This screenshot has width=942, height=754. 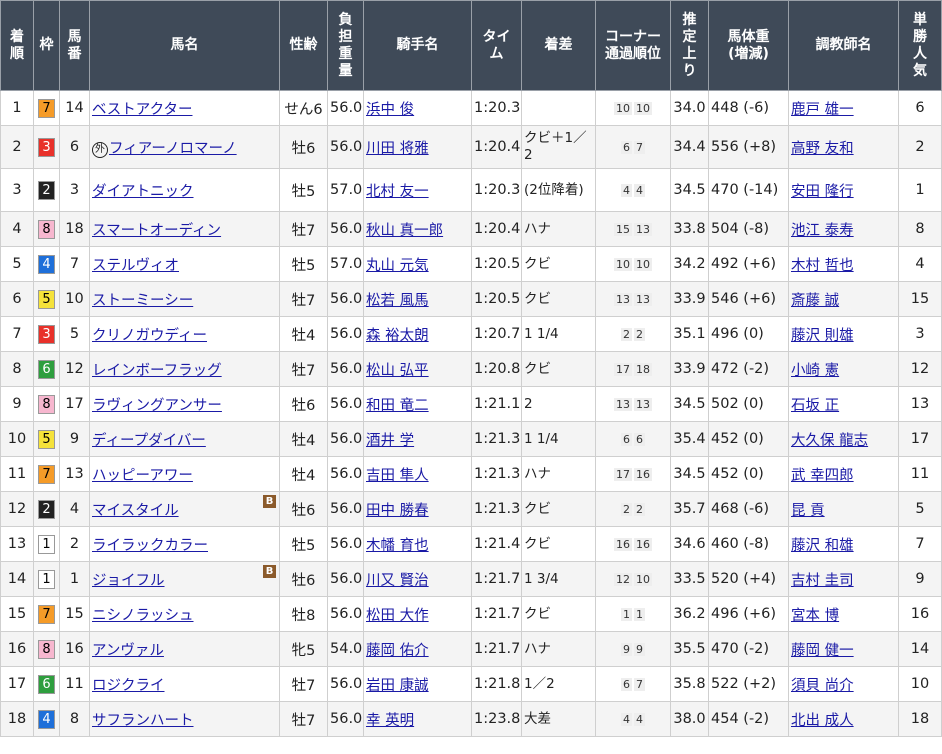 I want to click on jockey-link: 和田 竜二, so click(x=397, y=406).